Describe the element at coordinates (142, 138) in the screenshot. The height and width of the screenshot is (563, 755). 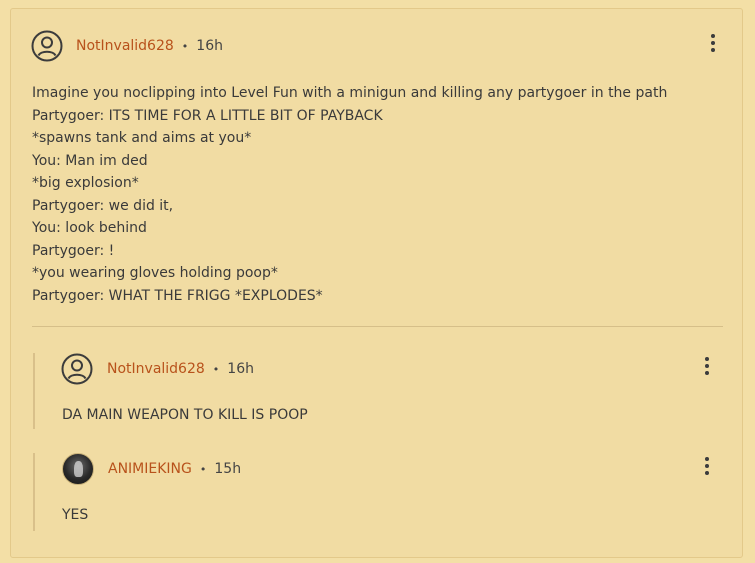
I see `comment-line: *spawns tank and aims at you*` at that location.